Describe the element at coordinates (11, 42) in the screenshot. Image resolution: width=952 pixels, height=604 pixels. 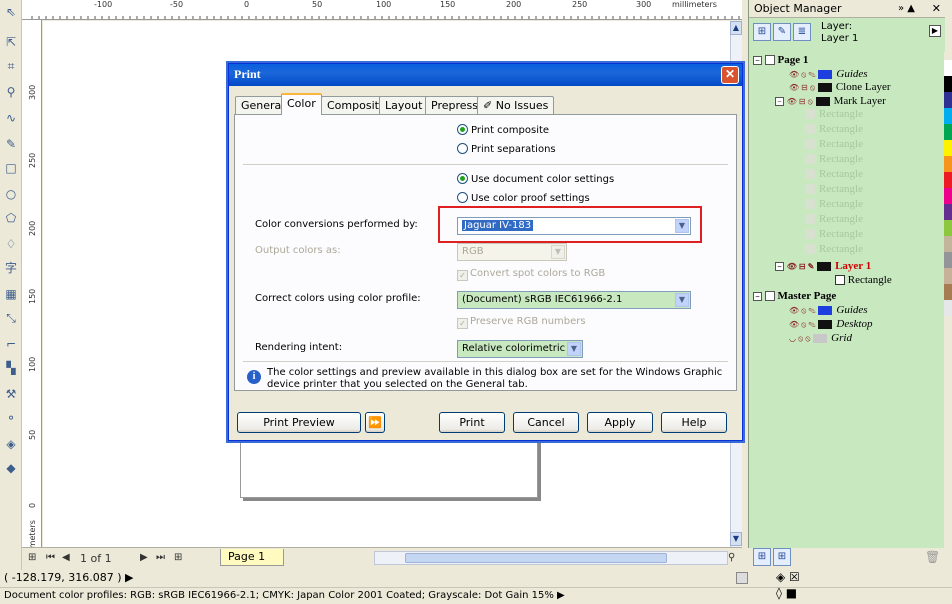
I see `shape-tool-icon: ⇱` at that location.